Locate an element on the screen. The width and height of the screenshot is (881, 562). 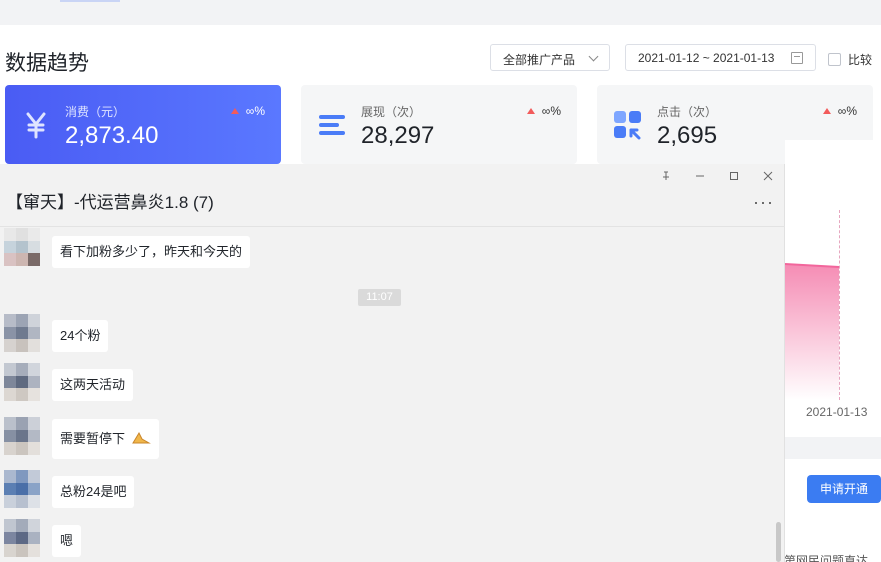
checkbox-box is located at coordinates (834, 59).